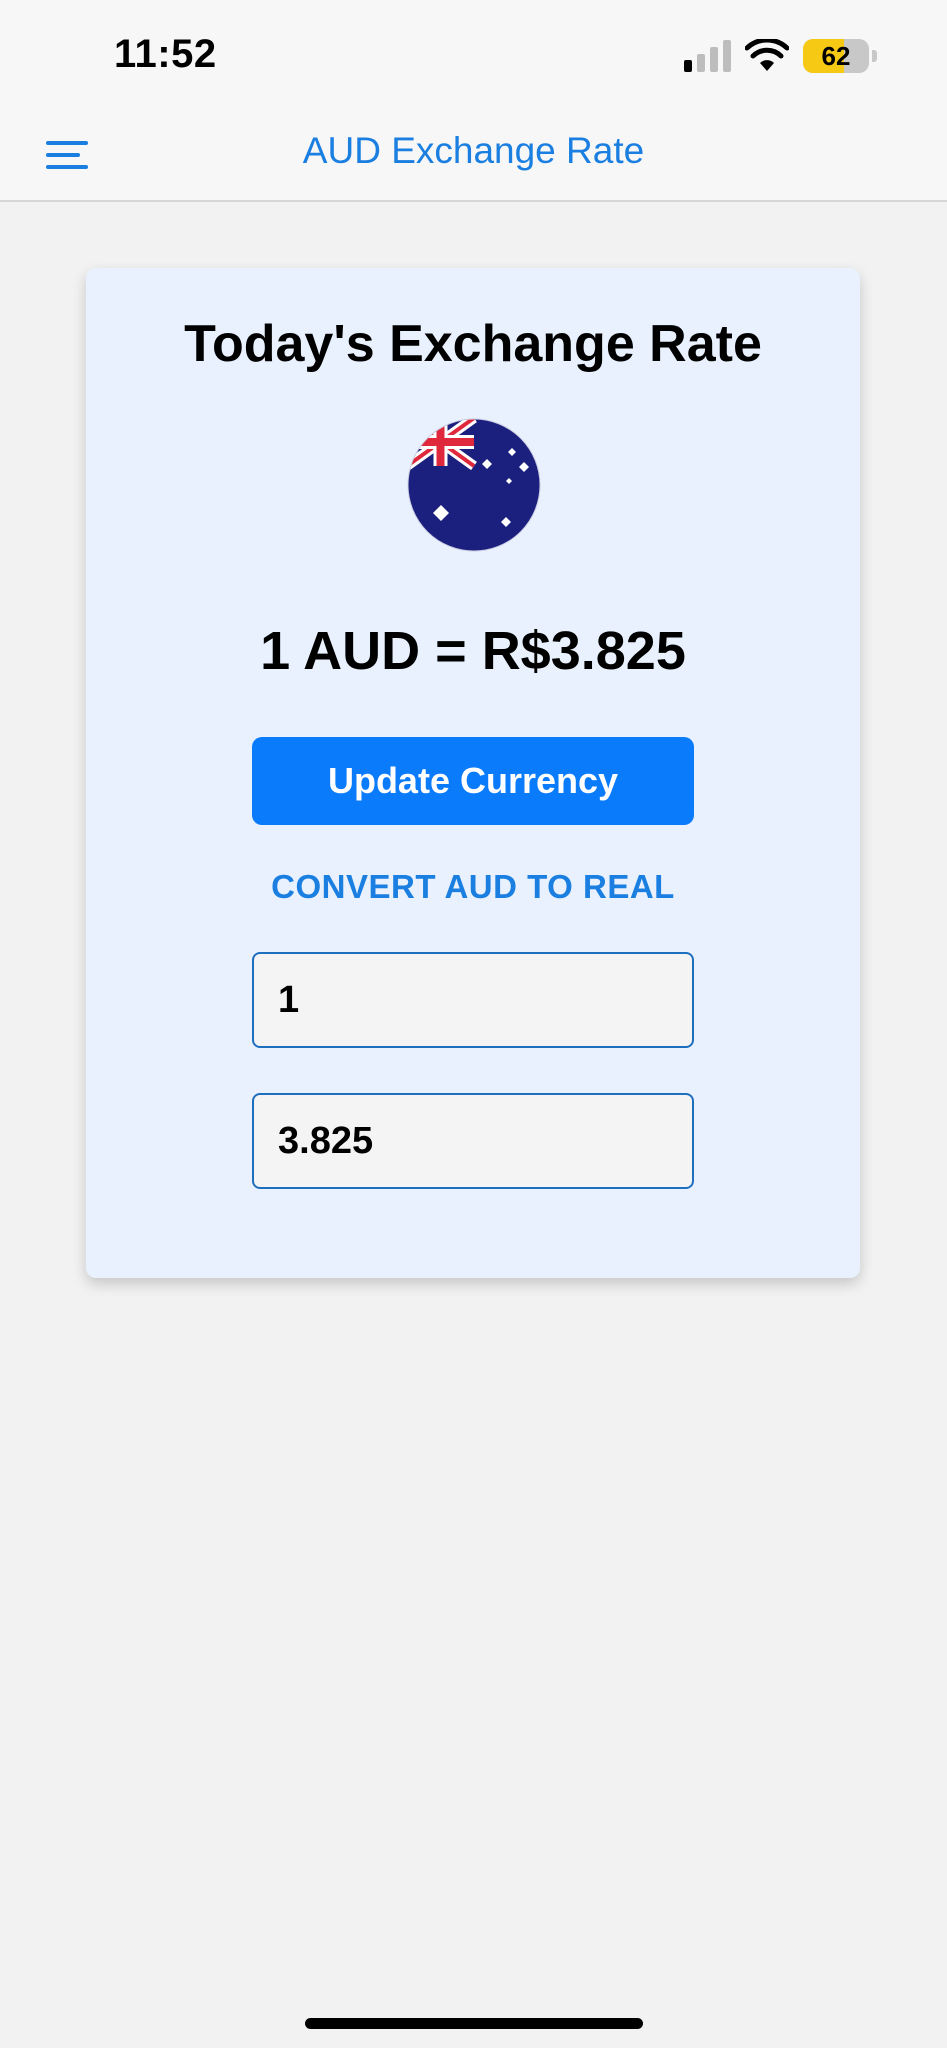 Image resolution: width=947 pixels, height=2048 pixels. What do you see at coordinates (767, 55) in the screenshot?
I see `wifi-icon` at bounding box center [767, 55].